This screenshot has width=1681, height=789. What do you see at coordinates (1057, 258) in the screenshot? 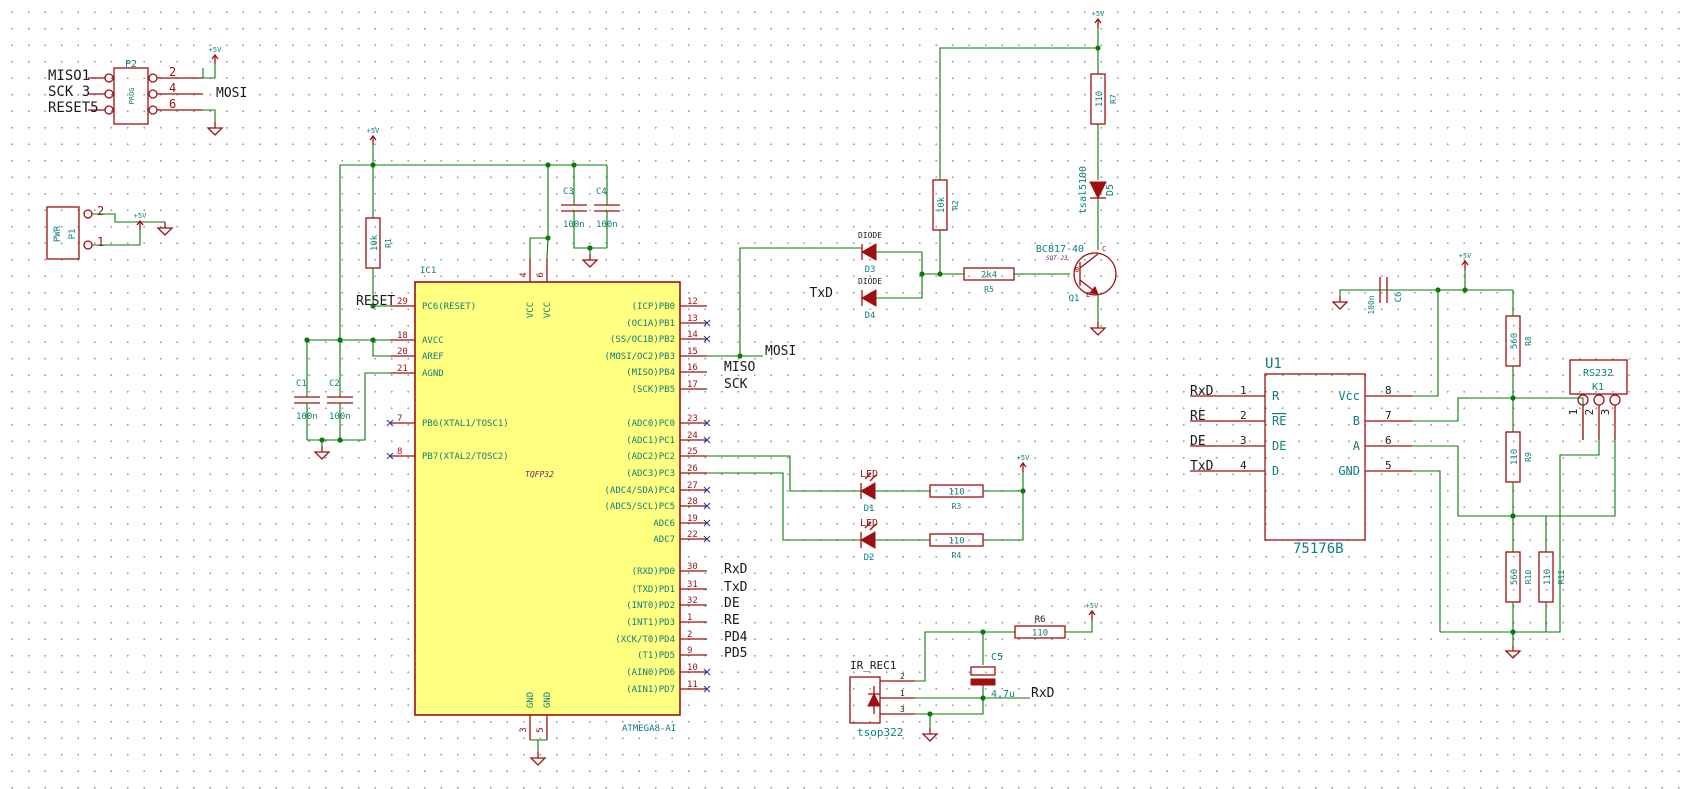
I see `transistor-package: SOT-23` at bounding box center [1057, 258].